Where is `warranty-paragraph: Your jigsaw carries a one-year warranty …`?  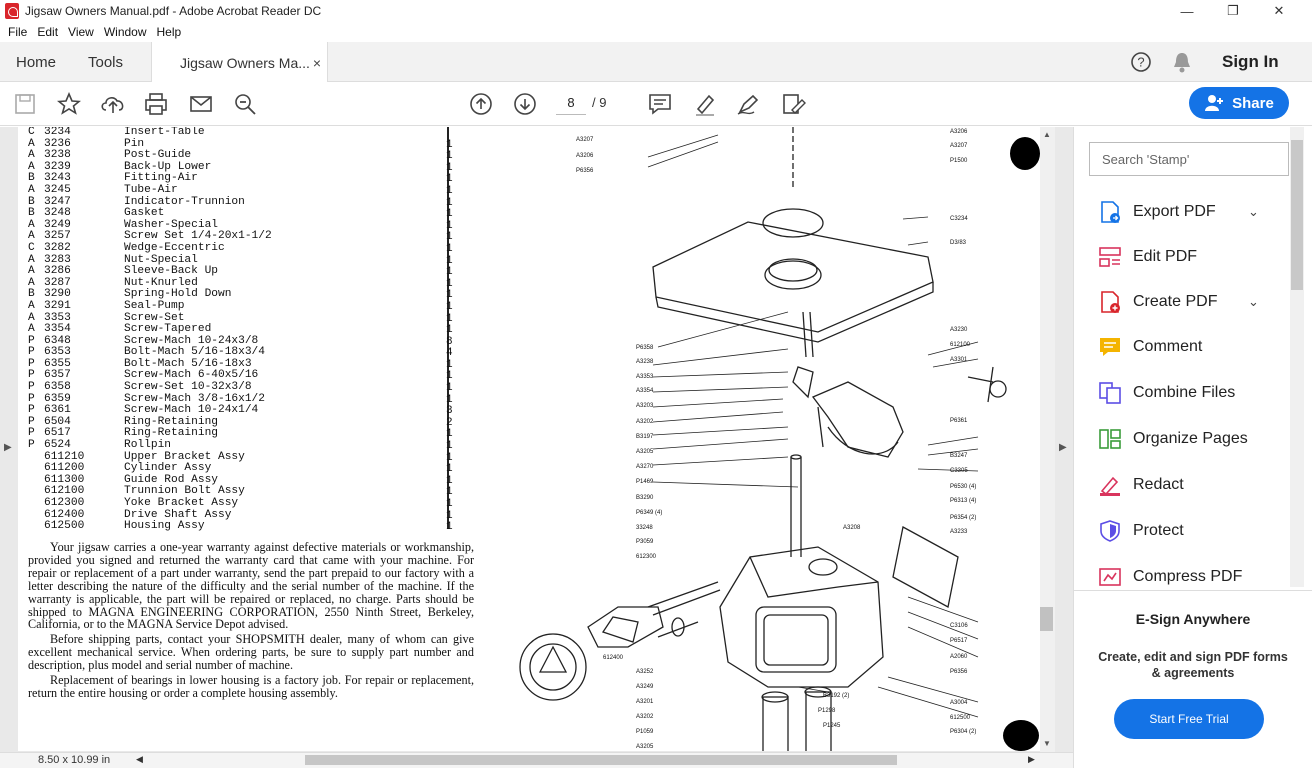
warranty-paragraph: Your jigsaw carries a one-year warranty … is located at coordinates (251, 586).